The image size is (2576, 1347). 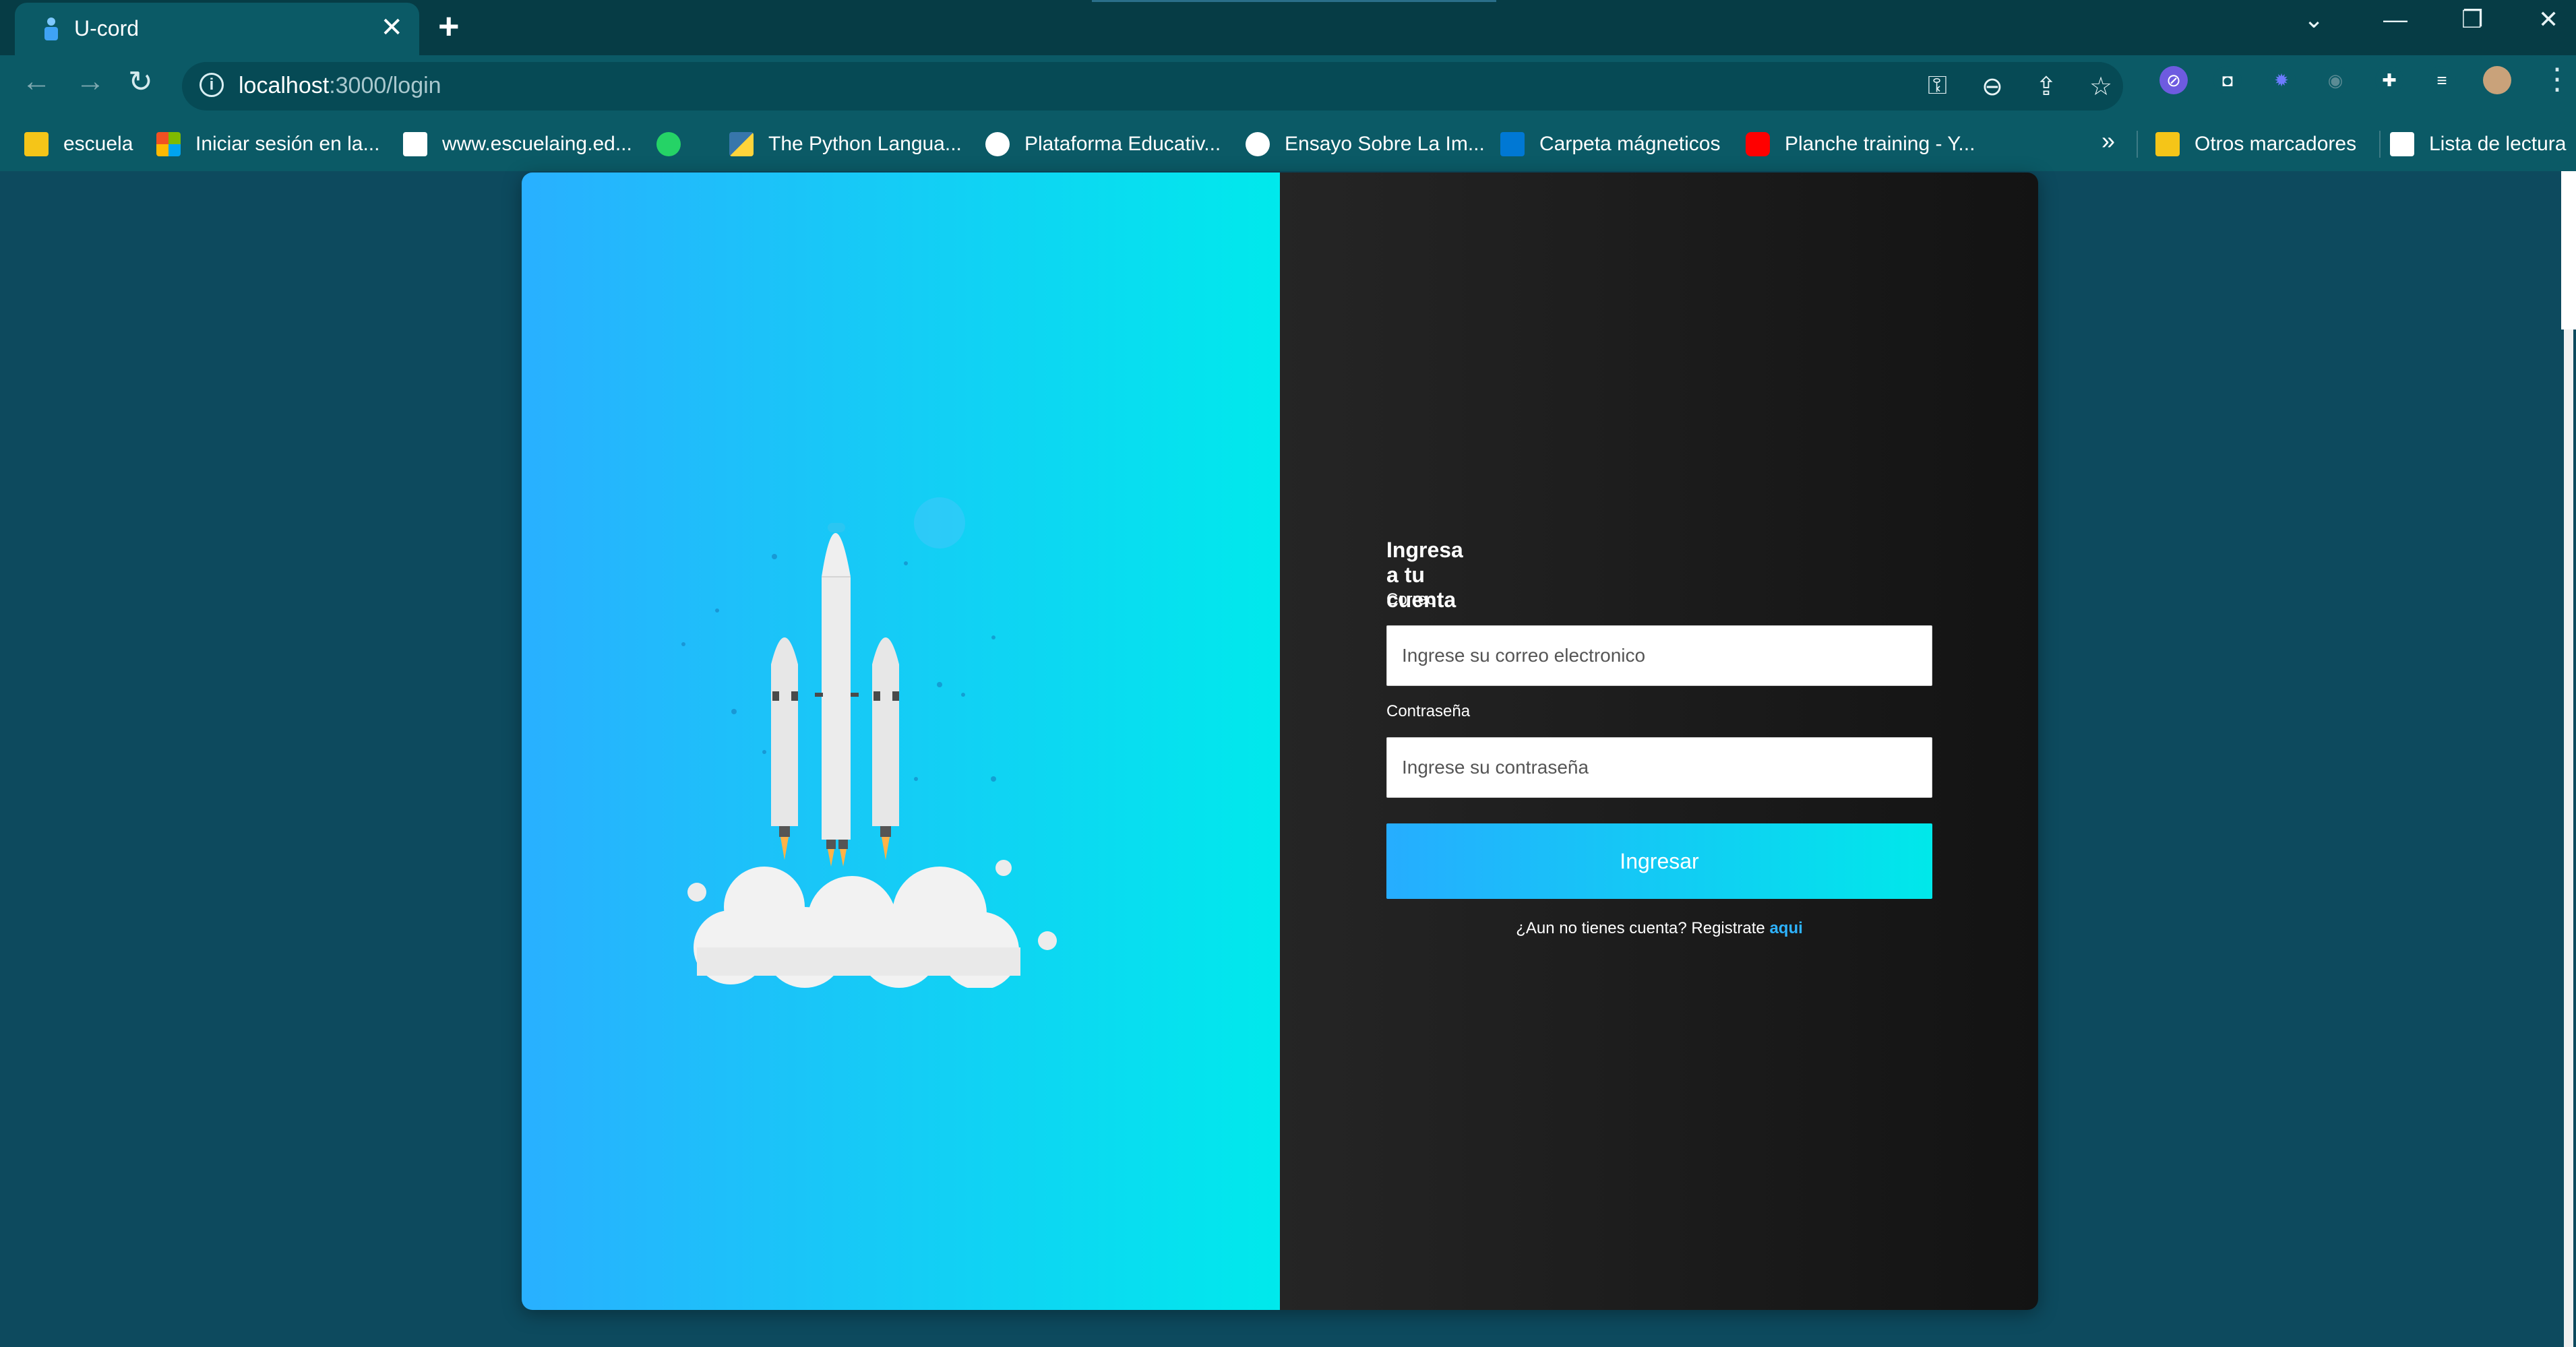 I want to click on tab-title: U-cord, so click(x=107, y=28).